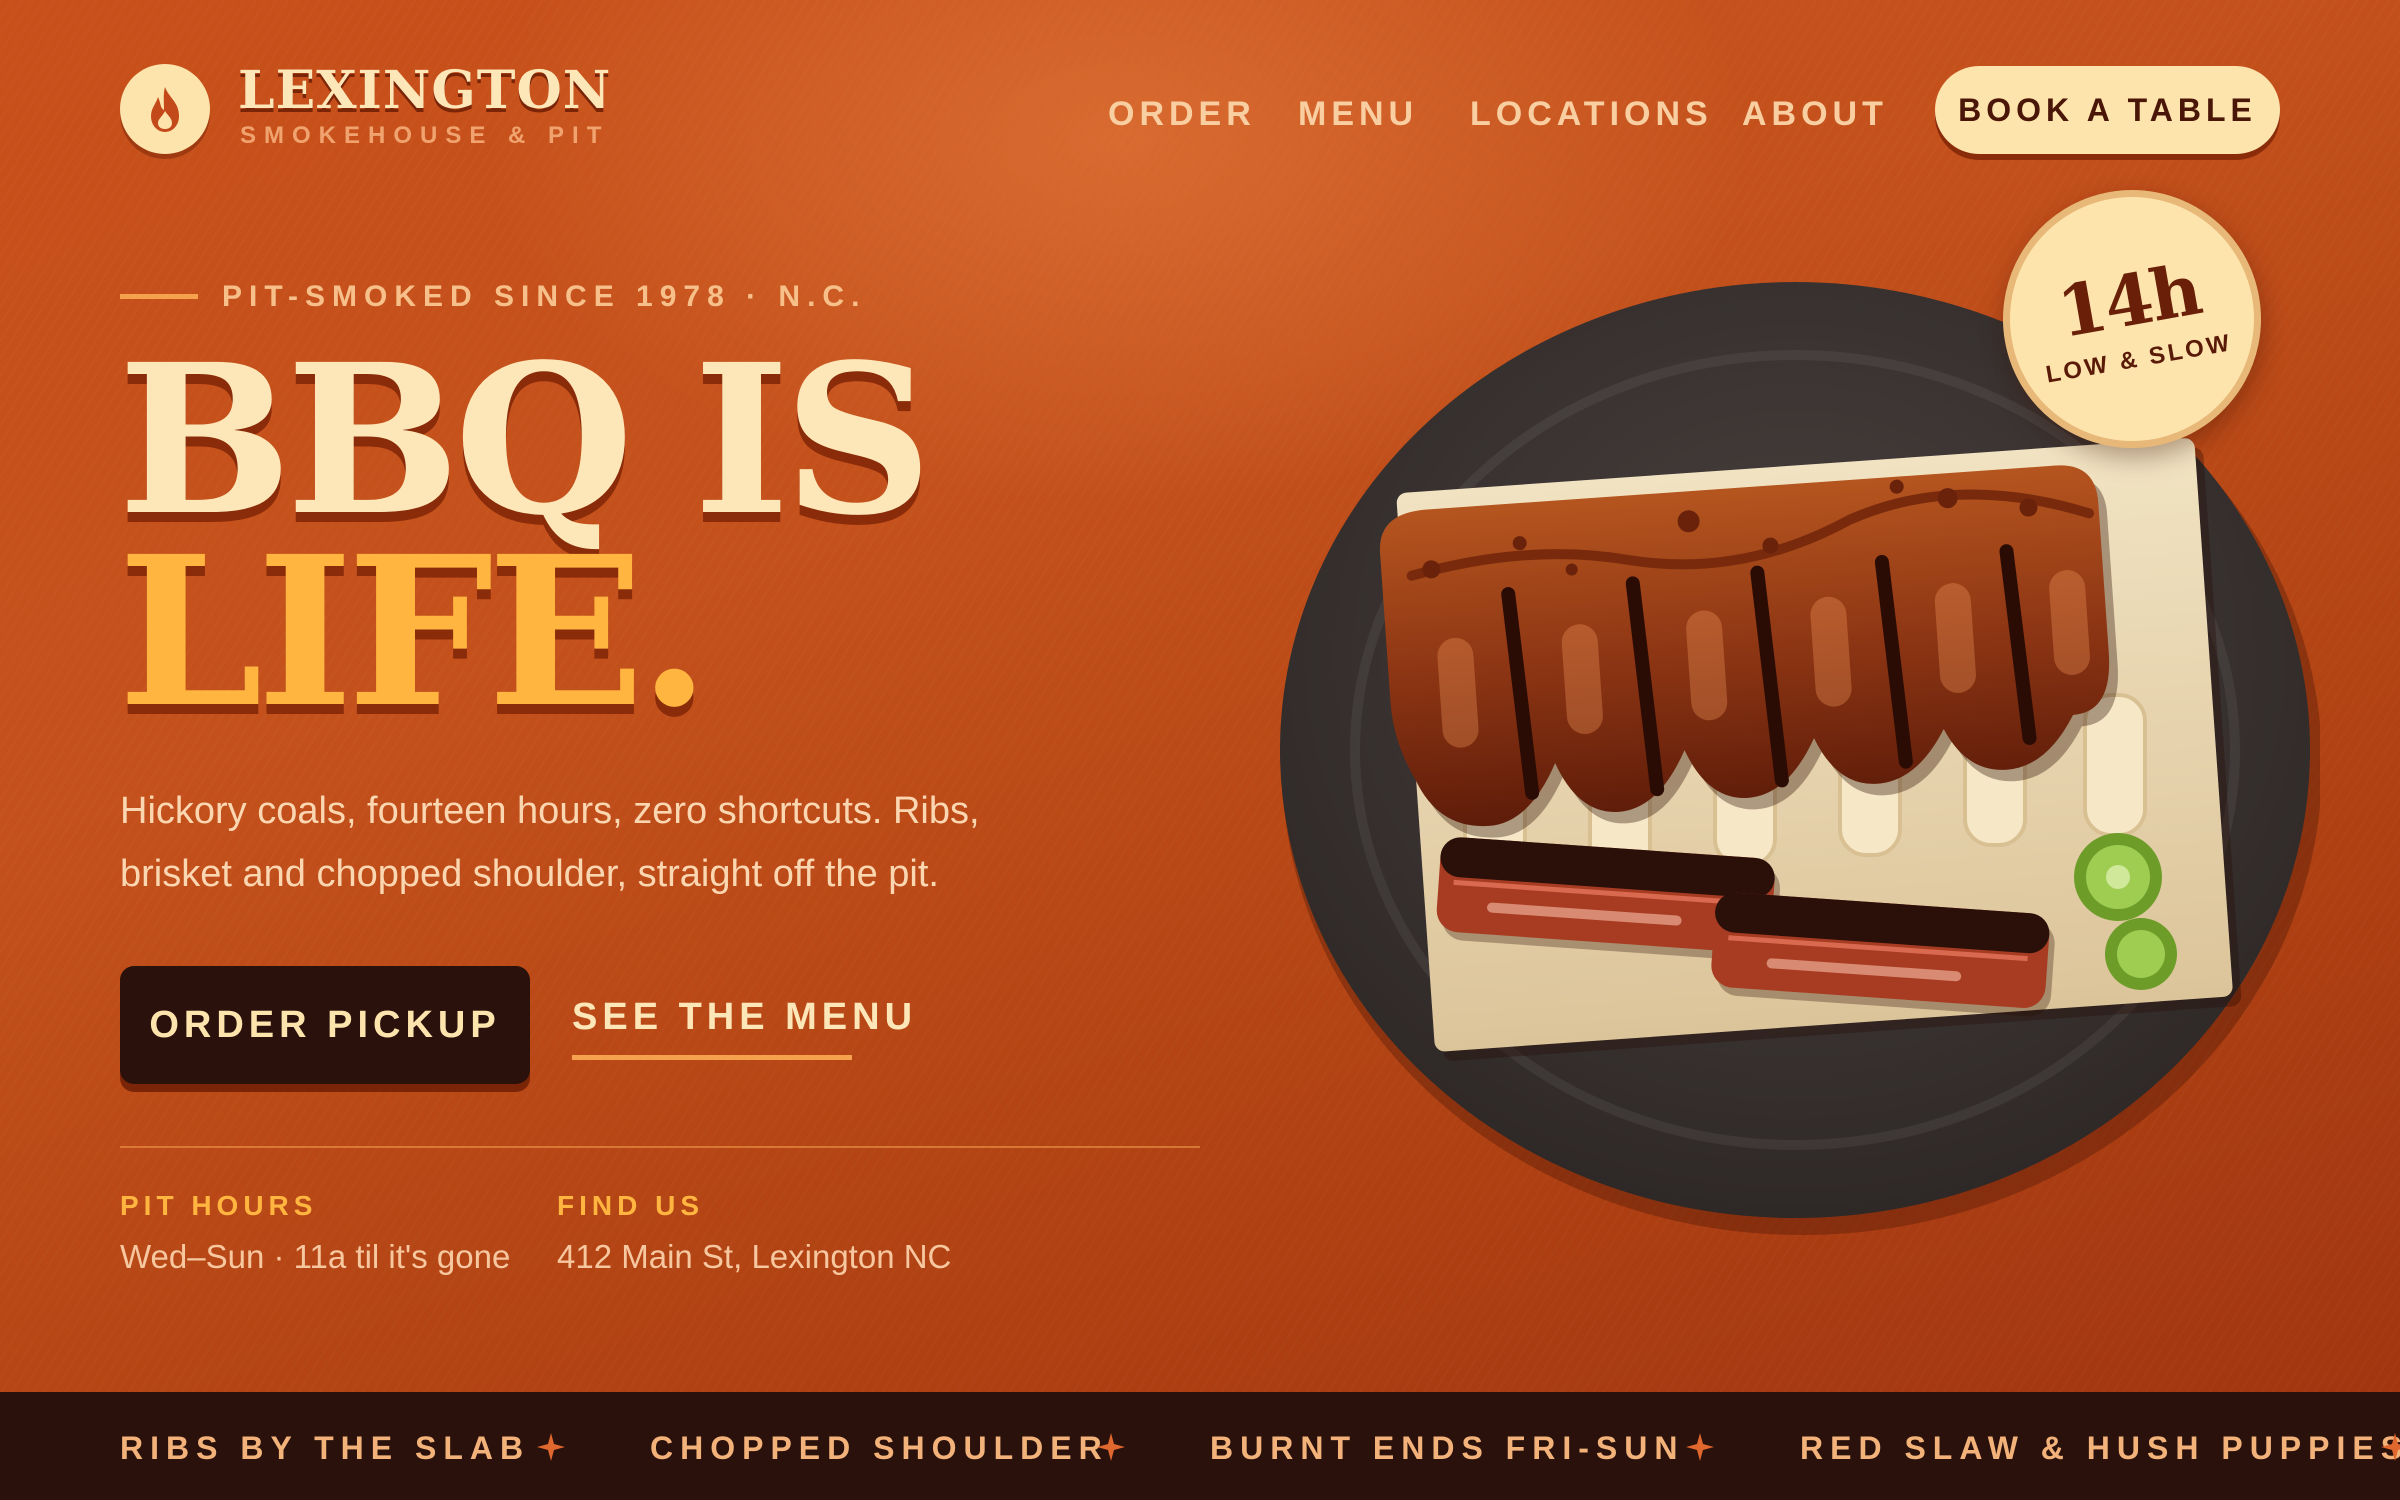 The image size is (2400, 1500). What do you see at coordinates (425, 135) in the screenshot?
I see `brand-subtitle: SMOKEHOUSE & PIT` at bounding box center [425, 135].